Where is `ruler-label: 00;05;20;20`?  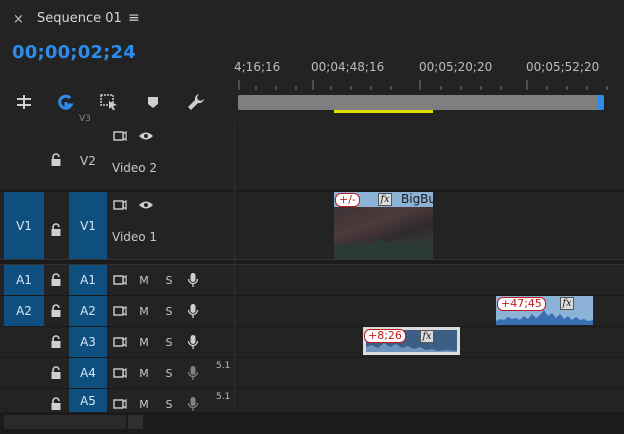 ruler-label: 00;05;20;20 is located at coordinates (456, 67).